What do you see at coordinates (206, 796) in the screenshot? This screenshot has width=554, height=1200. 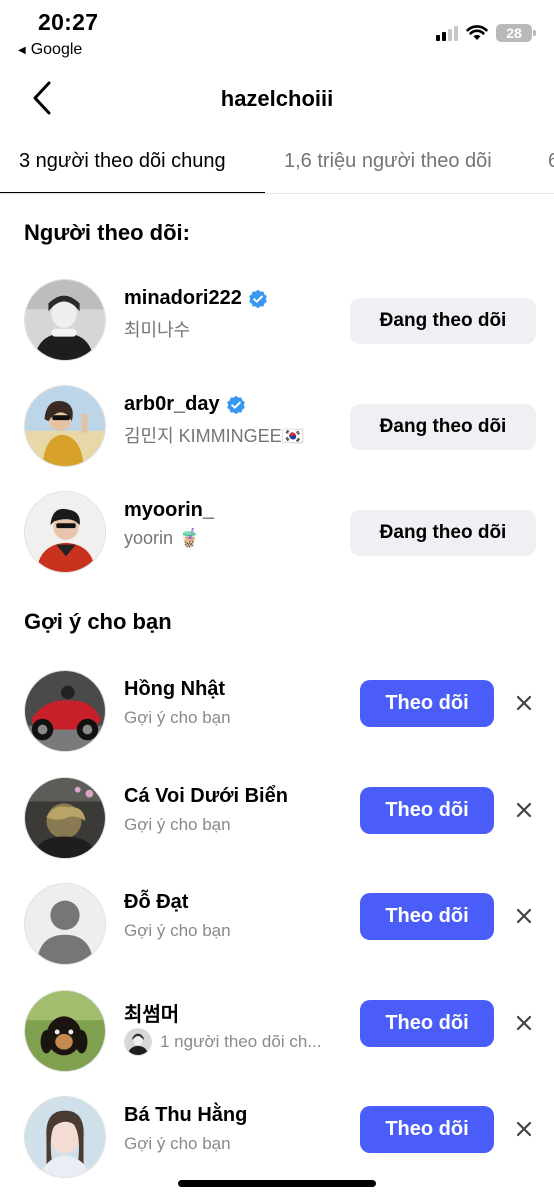 I see `suggested-name: Cá Voi Dưới Biển` at bounding box center [206, 796].